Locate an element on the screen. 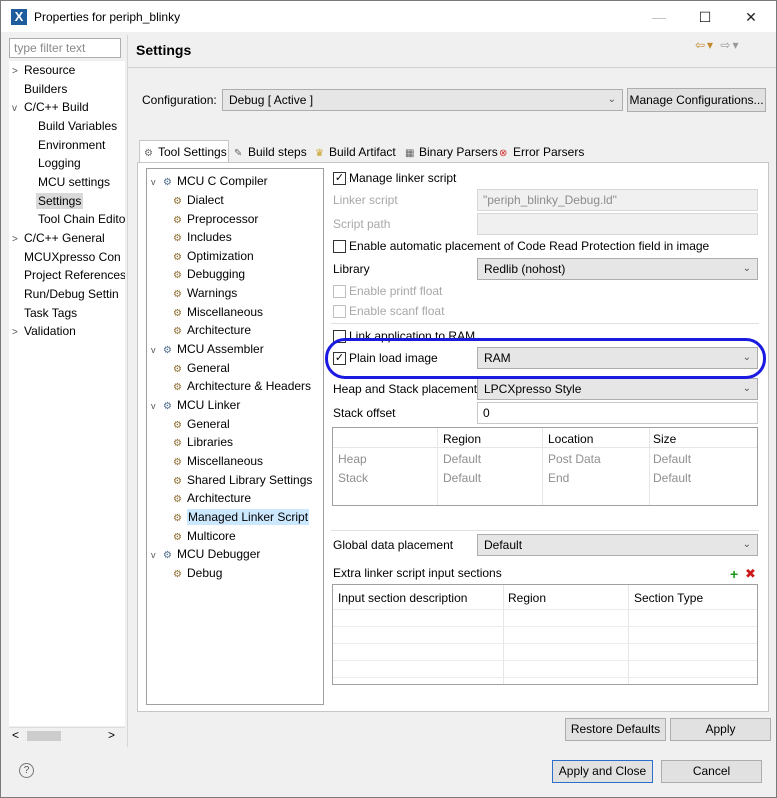 The width and height of the screenshot is (777, 798). manage-linker-script-checkbox: ✓ is located at coordinates (339, 178).